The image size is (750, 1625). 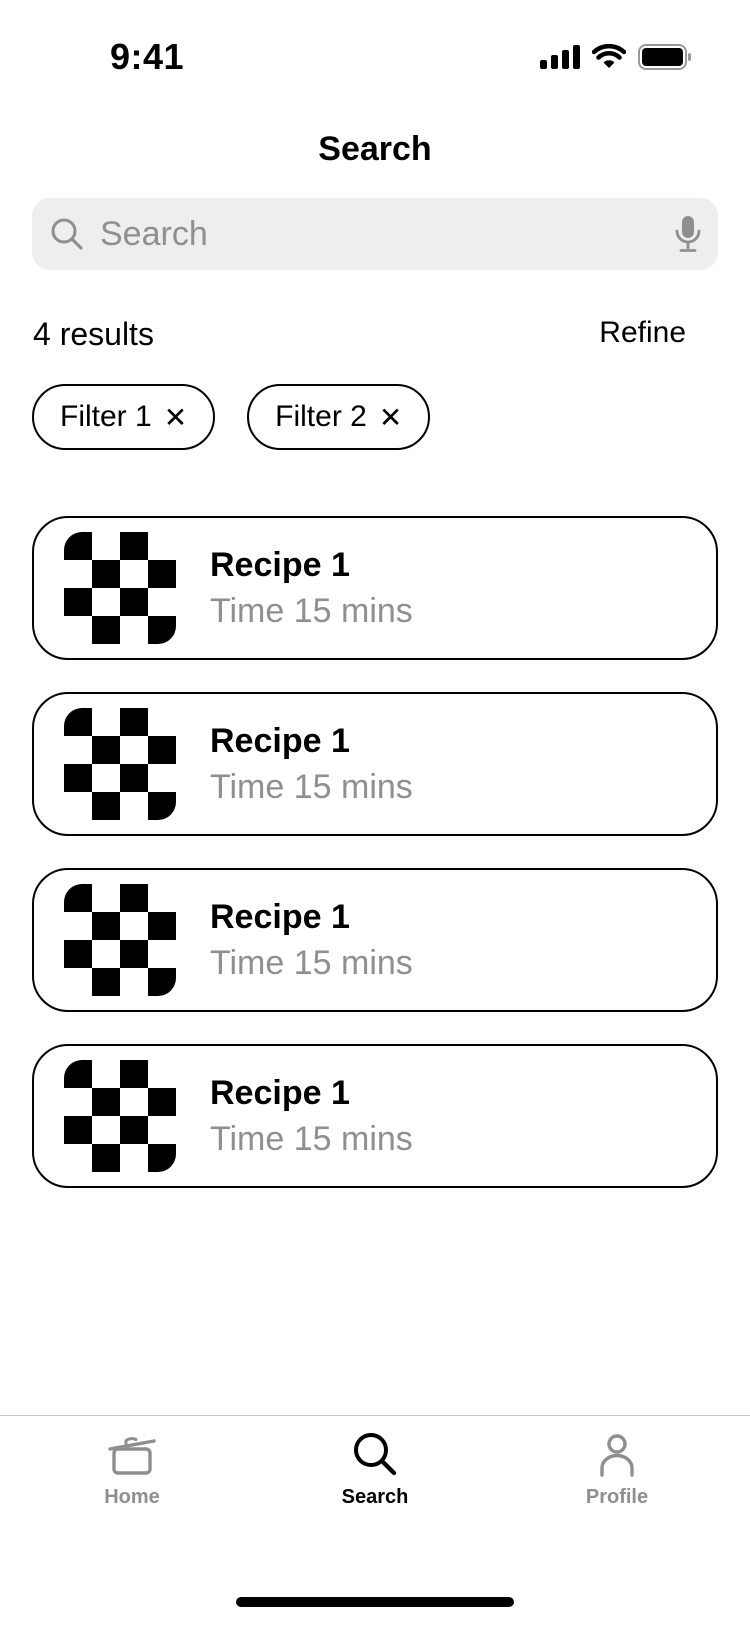 I want to click on pot-icon, so click(x=132, y=1456).